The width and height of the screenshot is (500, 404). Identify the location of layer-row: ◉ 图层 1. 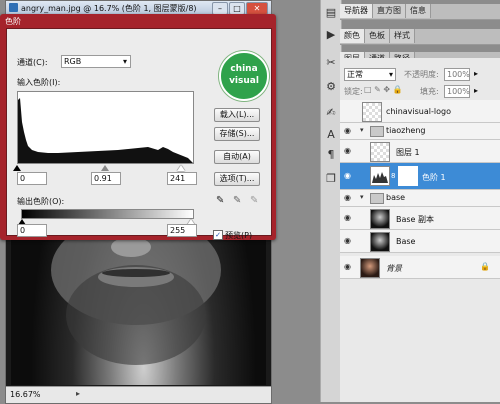
(420, 151).